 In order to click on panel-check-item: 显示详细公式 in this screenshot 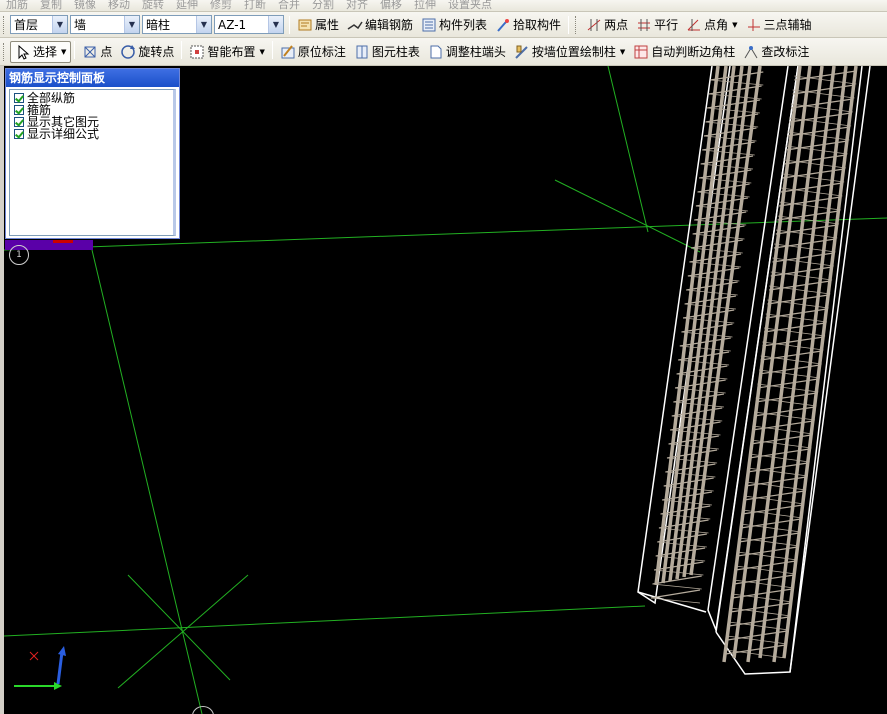, I will do `click(91, 134)`.